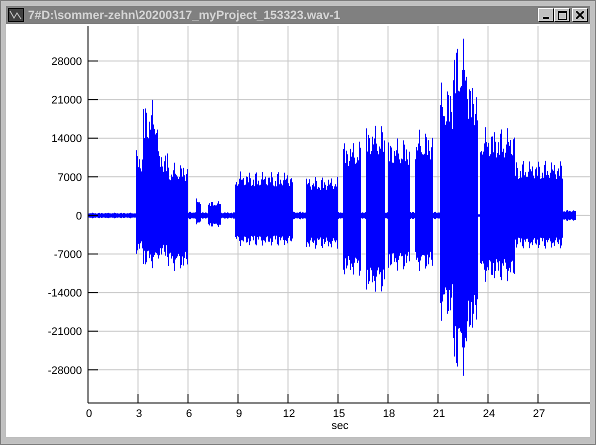 Image resolution: width=596 pixels, height=445 pixels. I want to click on maximize-icon, so click(562, 15).